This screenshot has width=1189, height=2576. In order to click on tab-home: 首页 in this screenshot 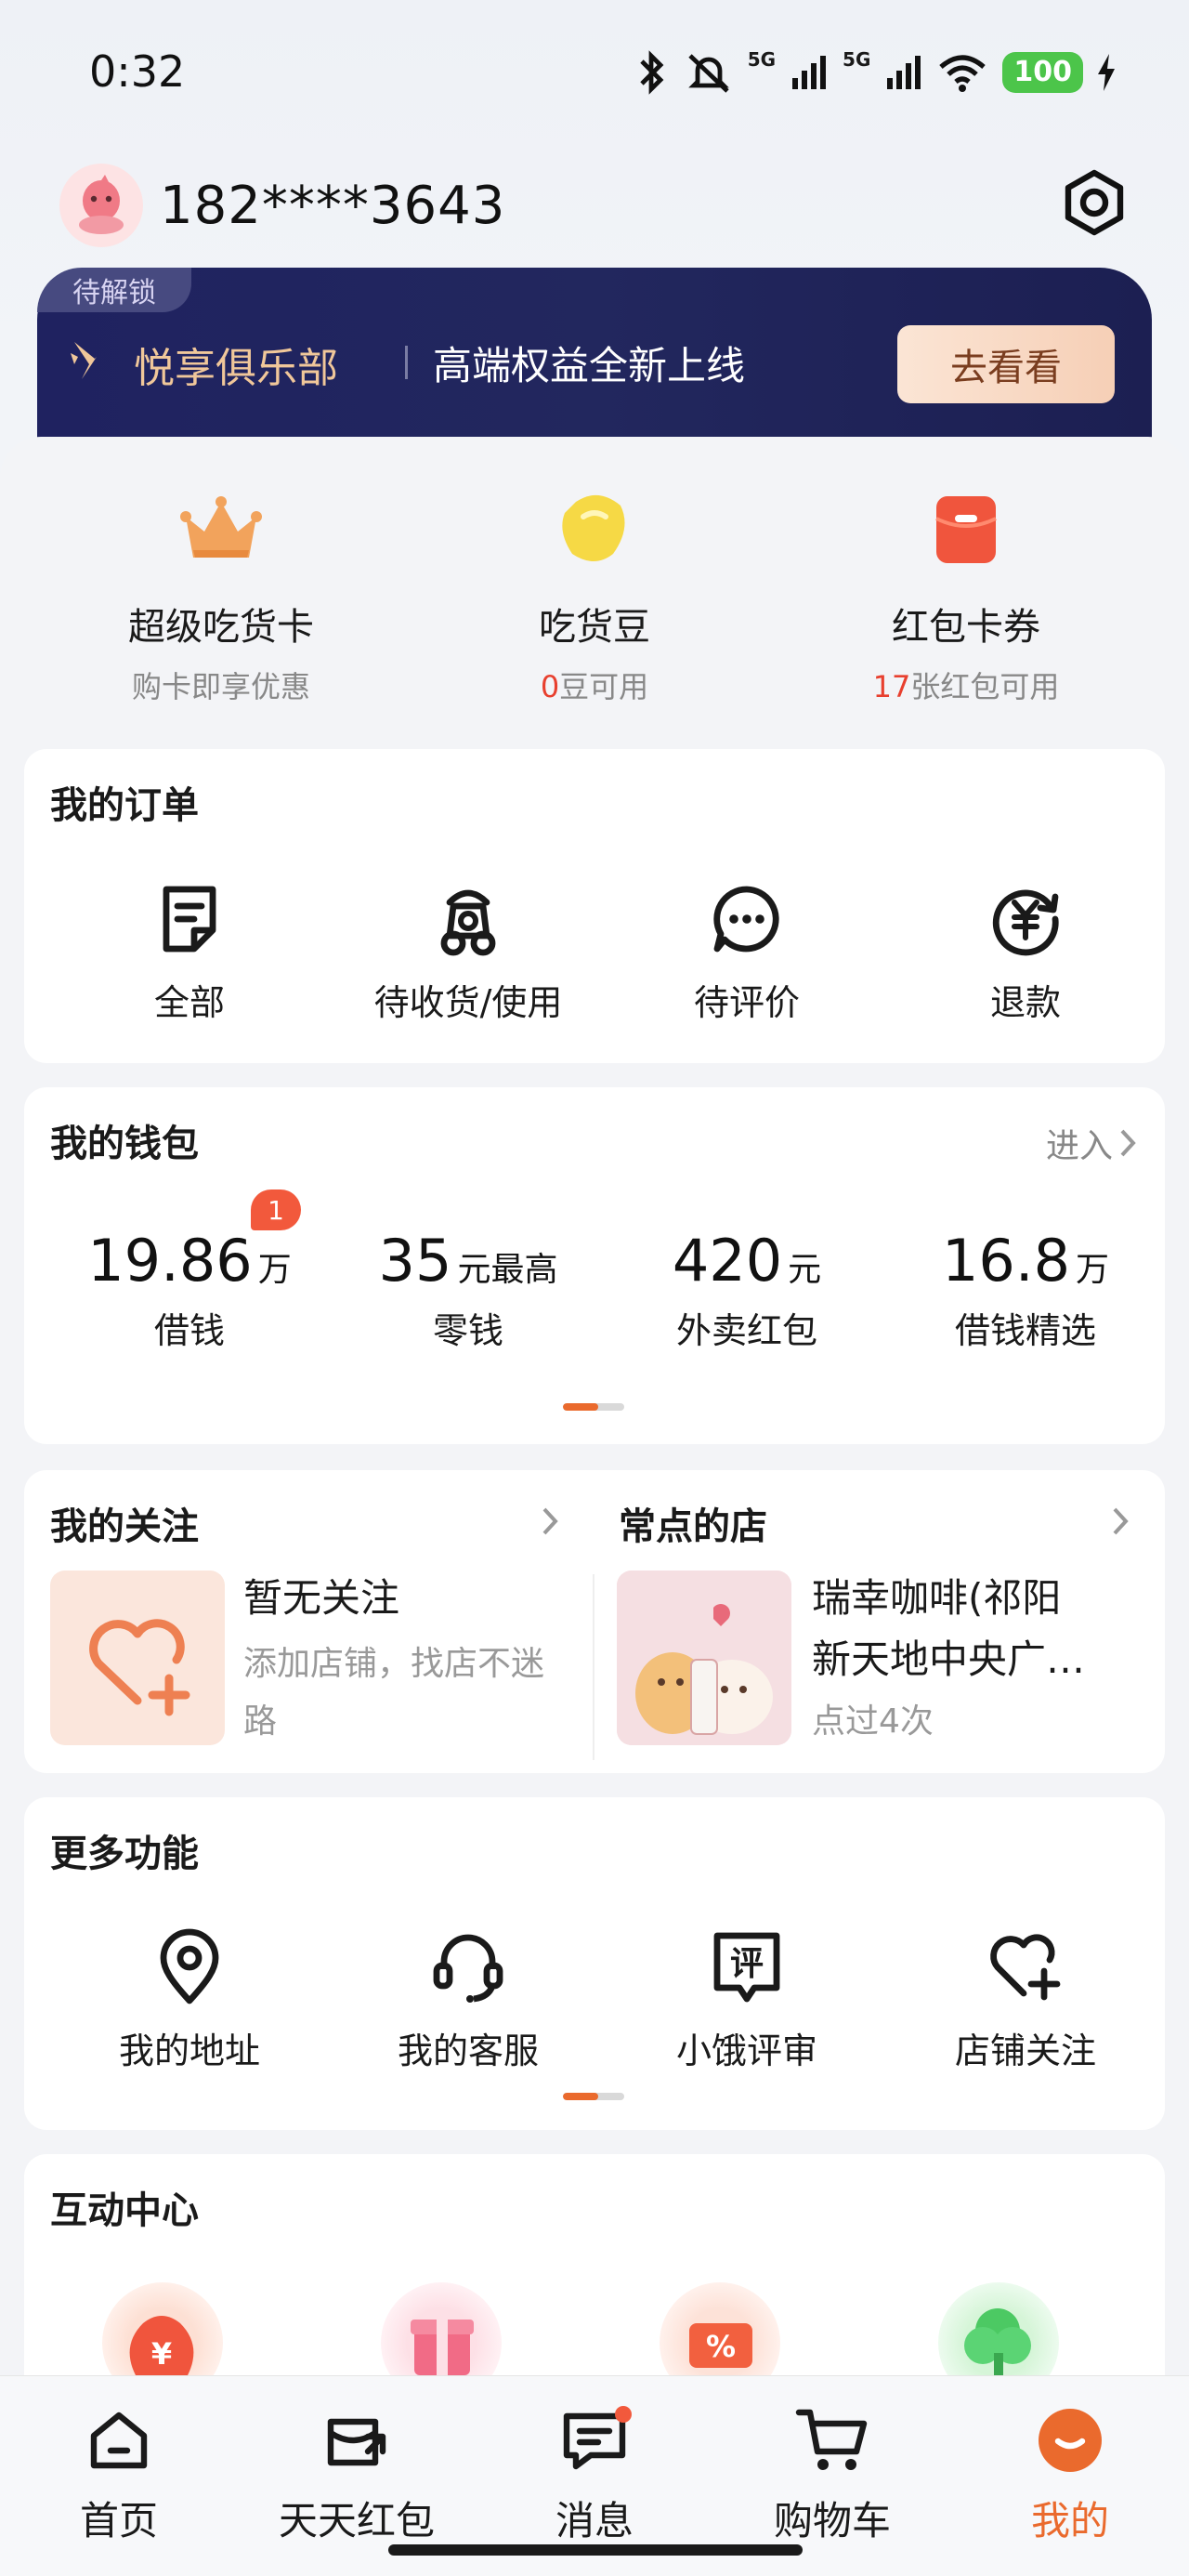, I will do `click(119, 2472)`.